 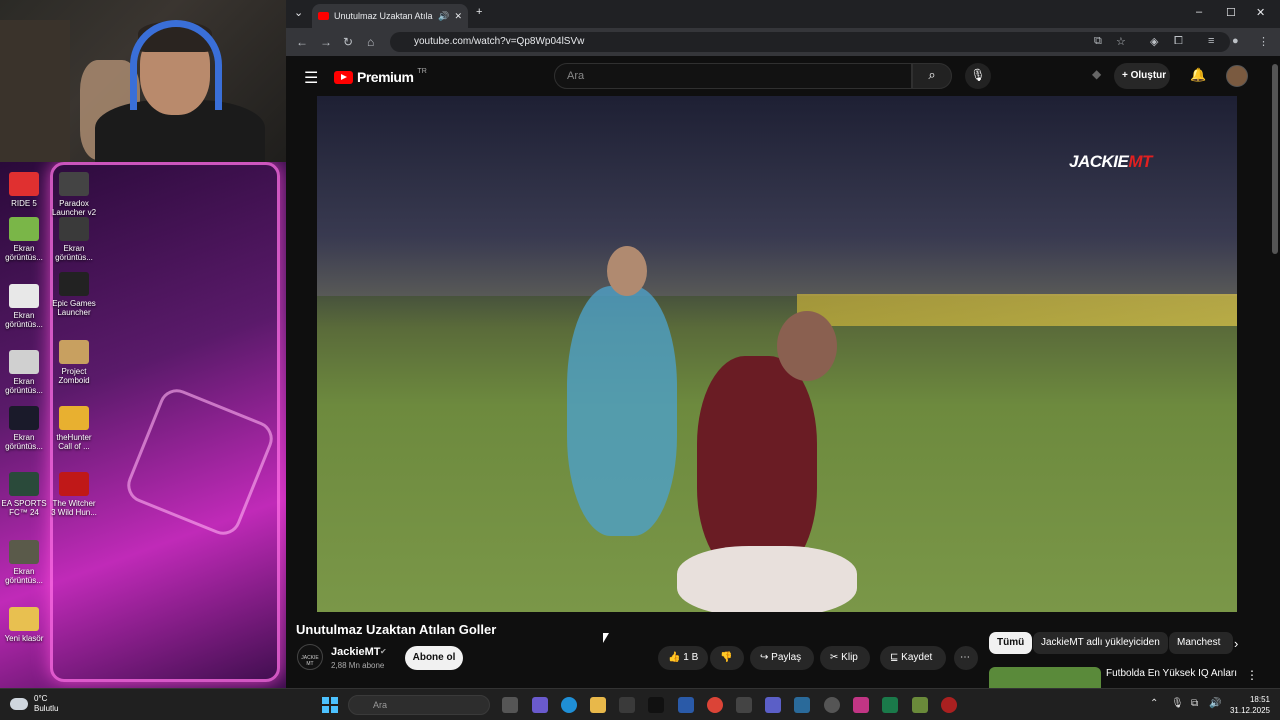 I want to click on hamburger-menu-icon: ☰, so click(x=311, y=78).